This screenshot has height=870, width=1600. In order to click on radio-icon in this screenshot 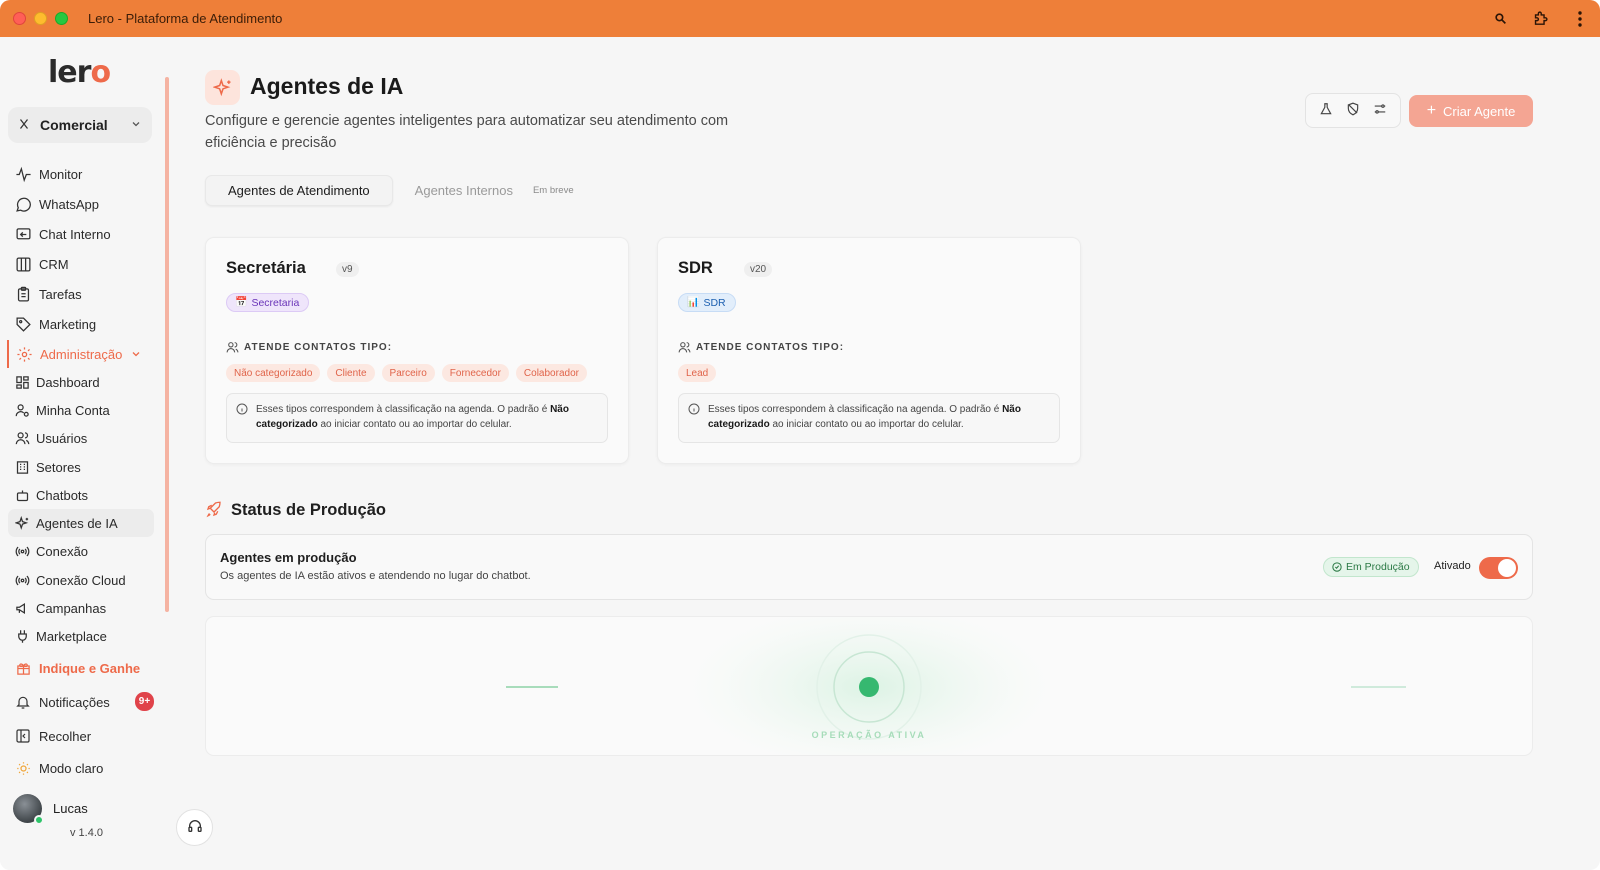, I will do `click(22, 551)`.